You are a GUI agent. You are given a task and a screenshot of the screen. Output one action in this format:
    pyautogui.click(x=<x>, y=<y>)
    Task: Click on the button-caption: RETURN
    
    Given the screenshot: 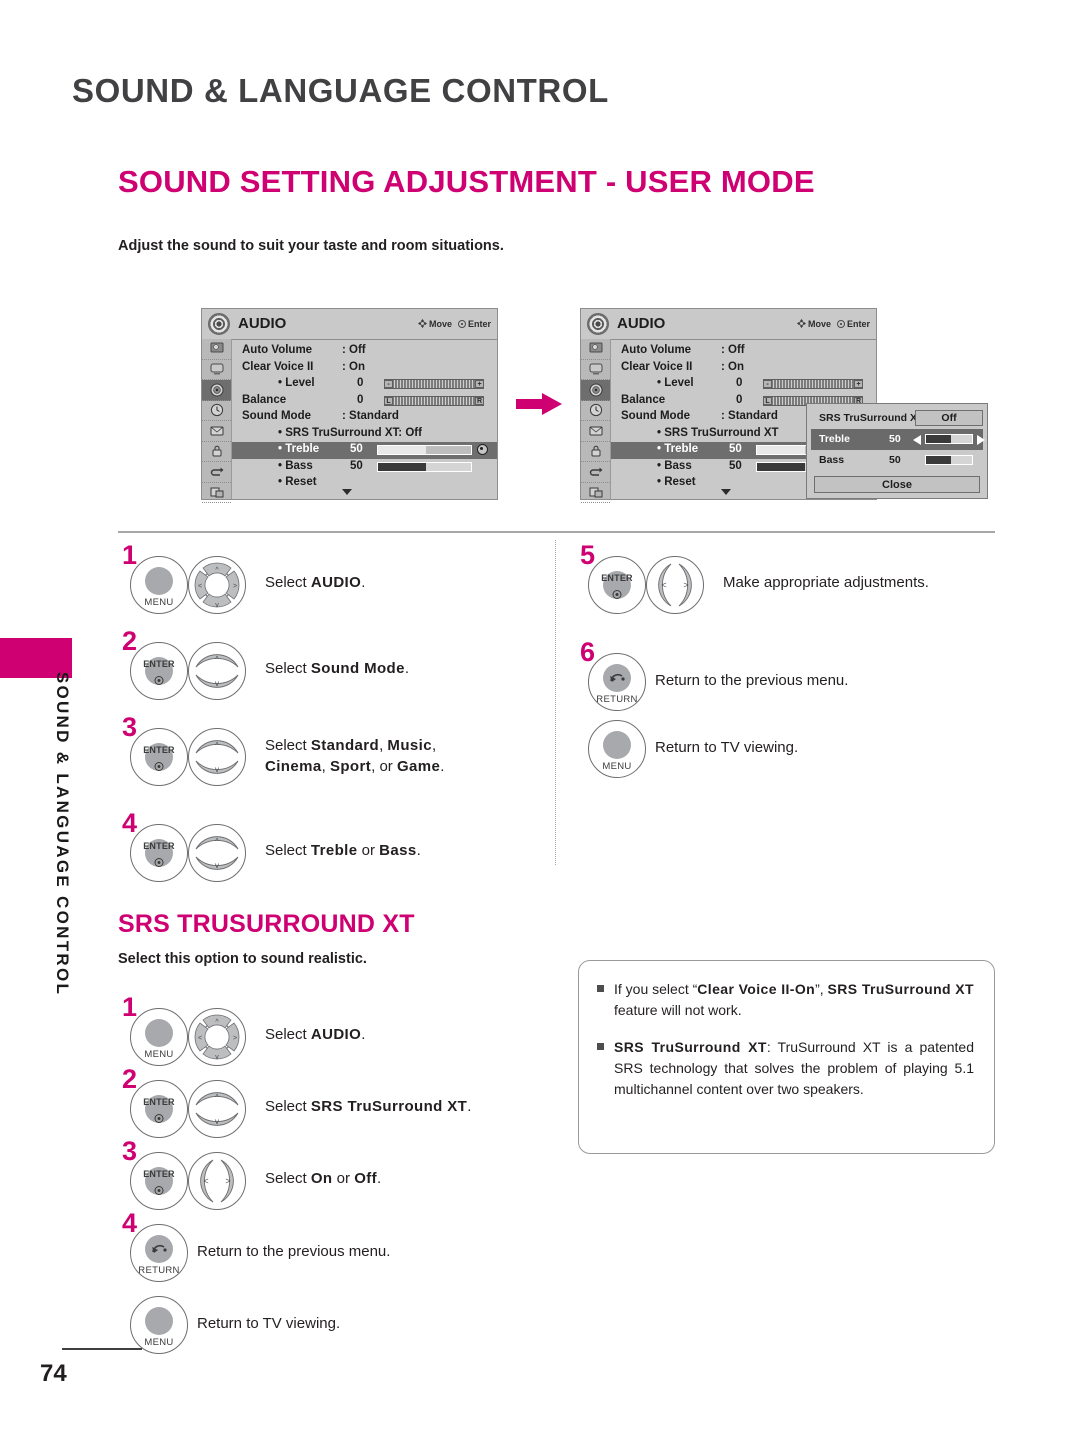 What is the action you would take?
    pyautogui.click(x=159, y=1270)
    